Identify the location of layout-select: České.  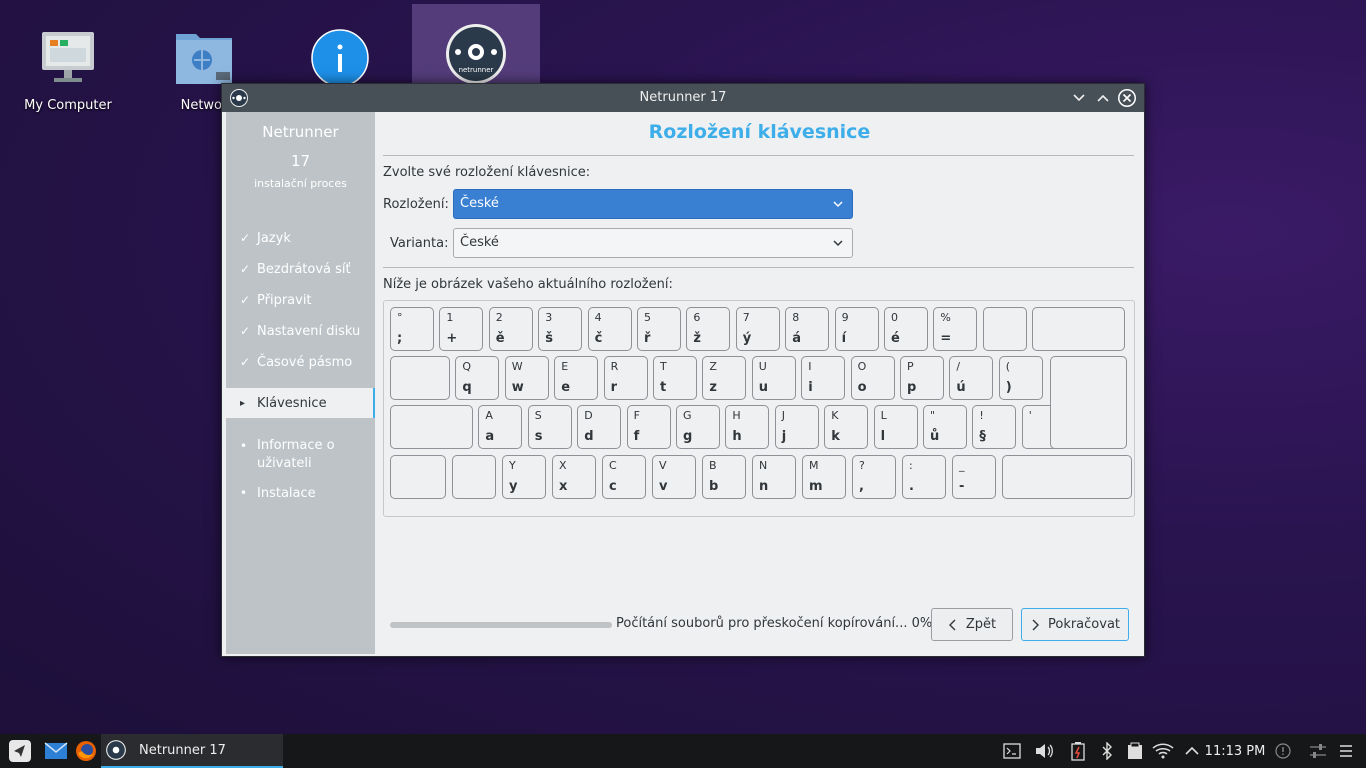
(653, 204).